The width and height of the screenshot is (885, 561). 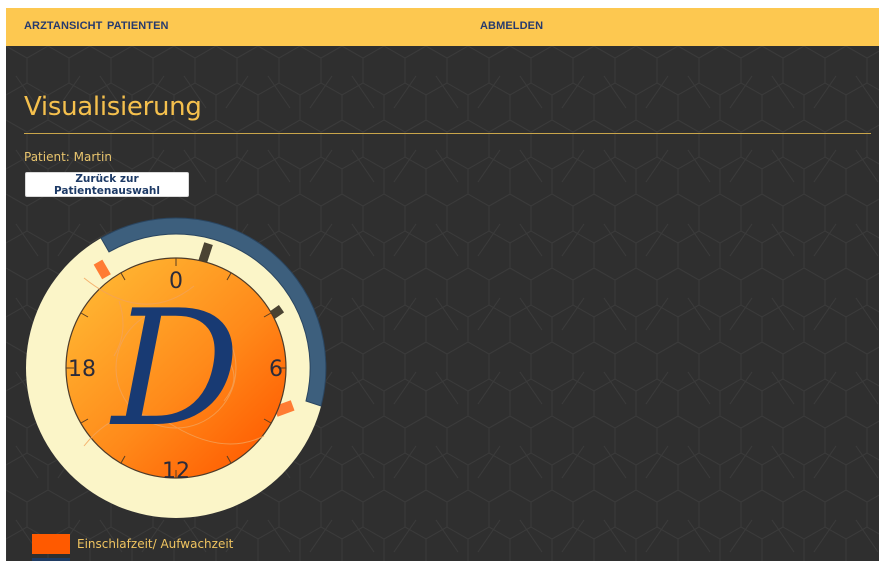 What do you see at coordinates (63, 26) in the screenshot?
I see `nav-arztansicht: ARZTANSICHT` at bounding box center [63, 26].